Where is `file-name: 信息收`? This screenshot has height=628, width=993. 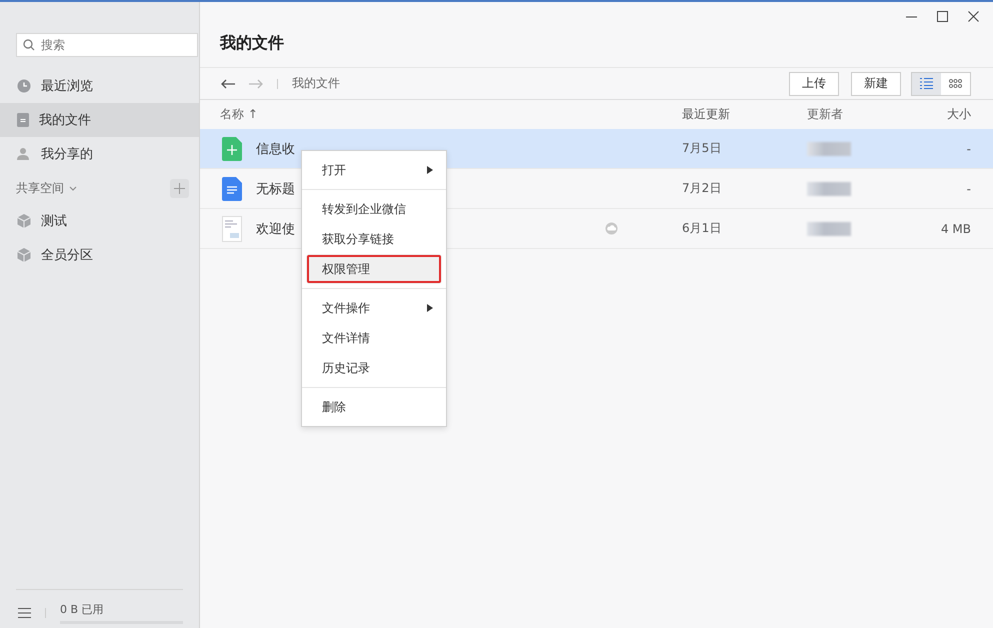 file-name: 信息收 is located at coordinates (275, 149).